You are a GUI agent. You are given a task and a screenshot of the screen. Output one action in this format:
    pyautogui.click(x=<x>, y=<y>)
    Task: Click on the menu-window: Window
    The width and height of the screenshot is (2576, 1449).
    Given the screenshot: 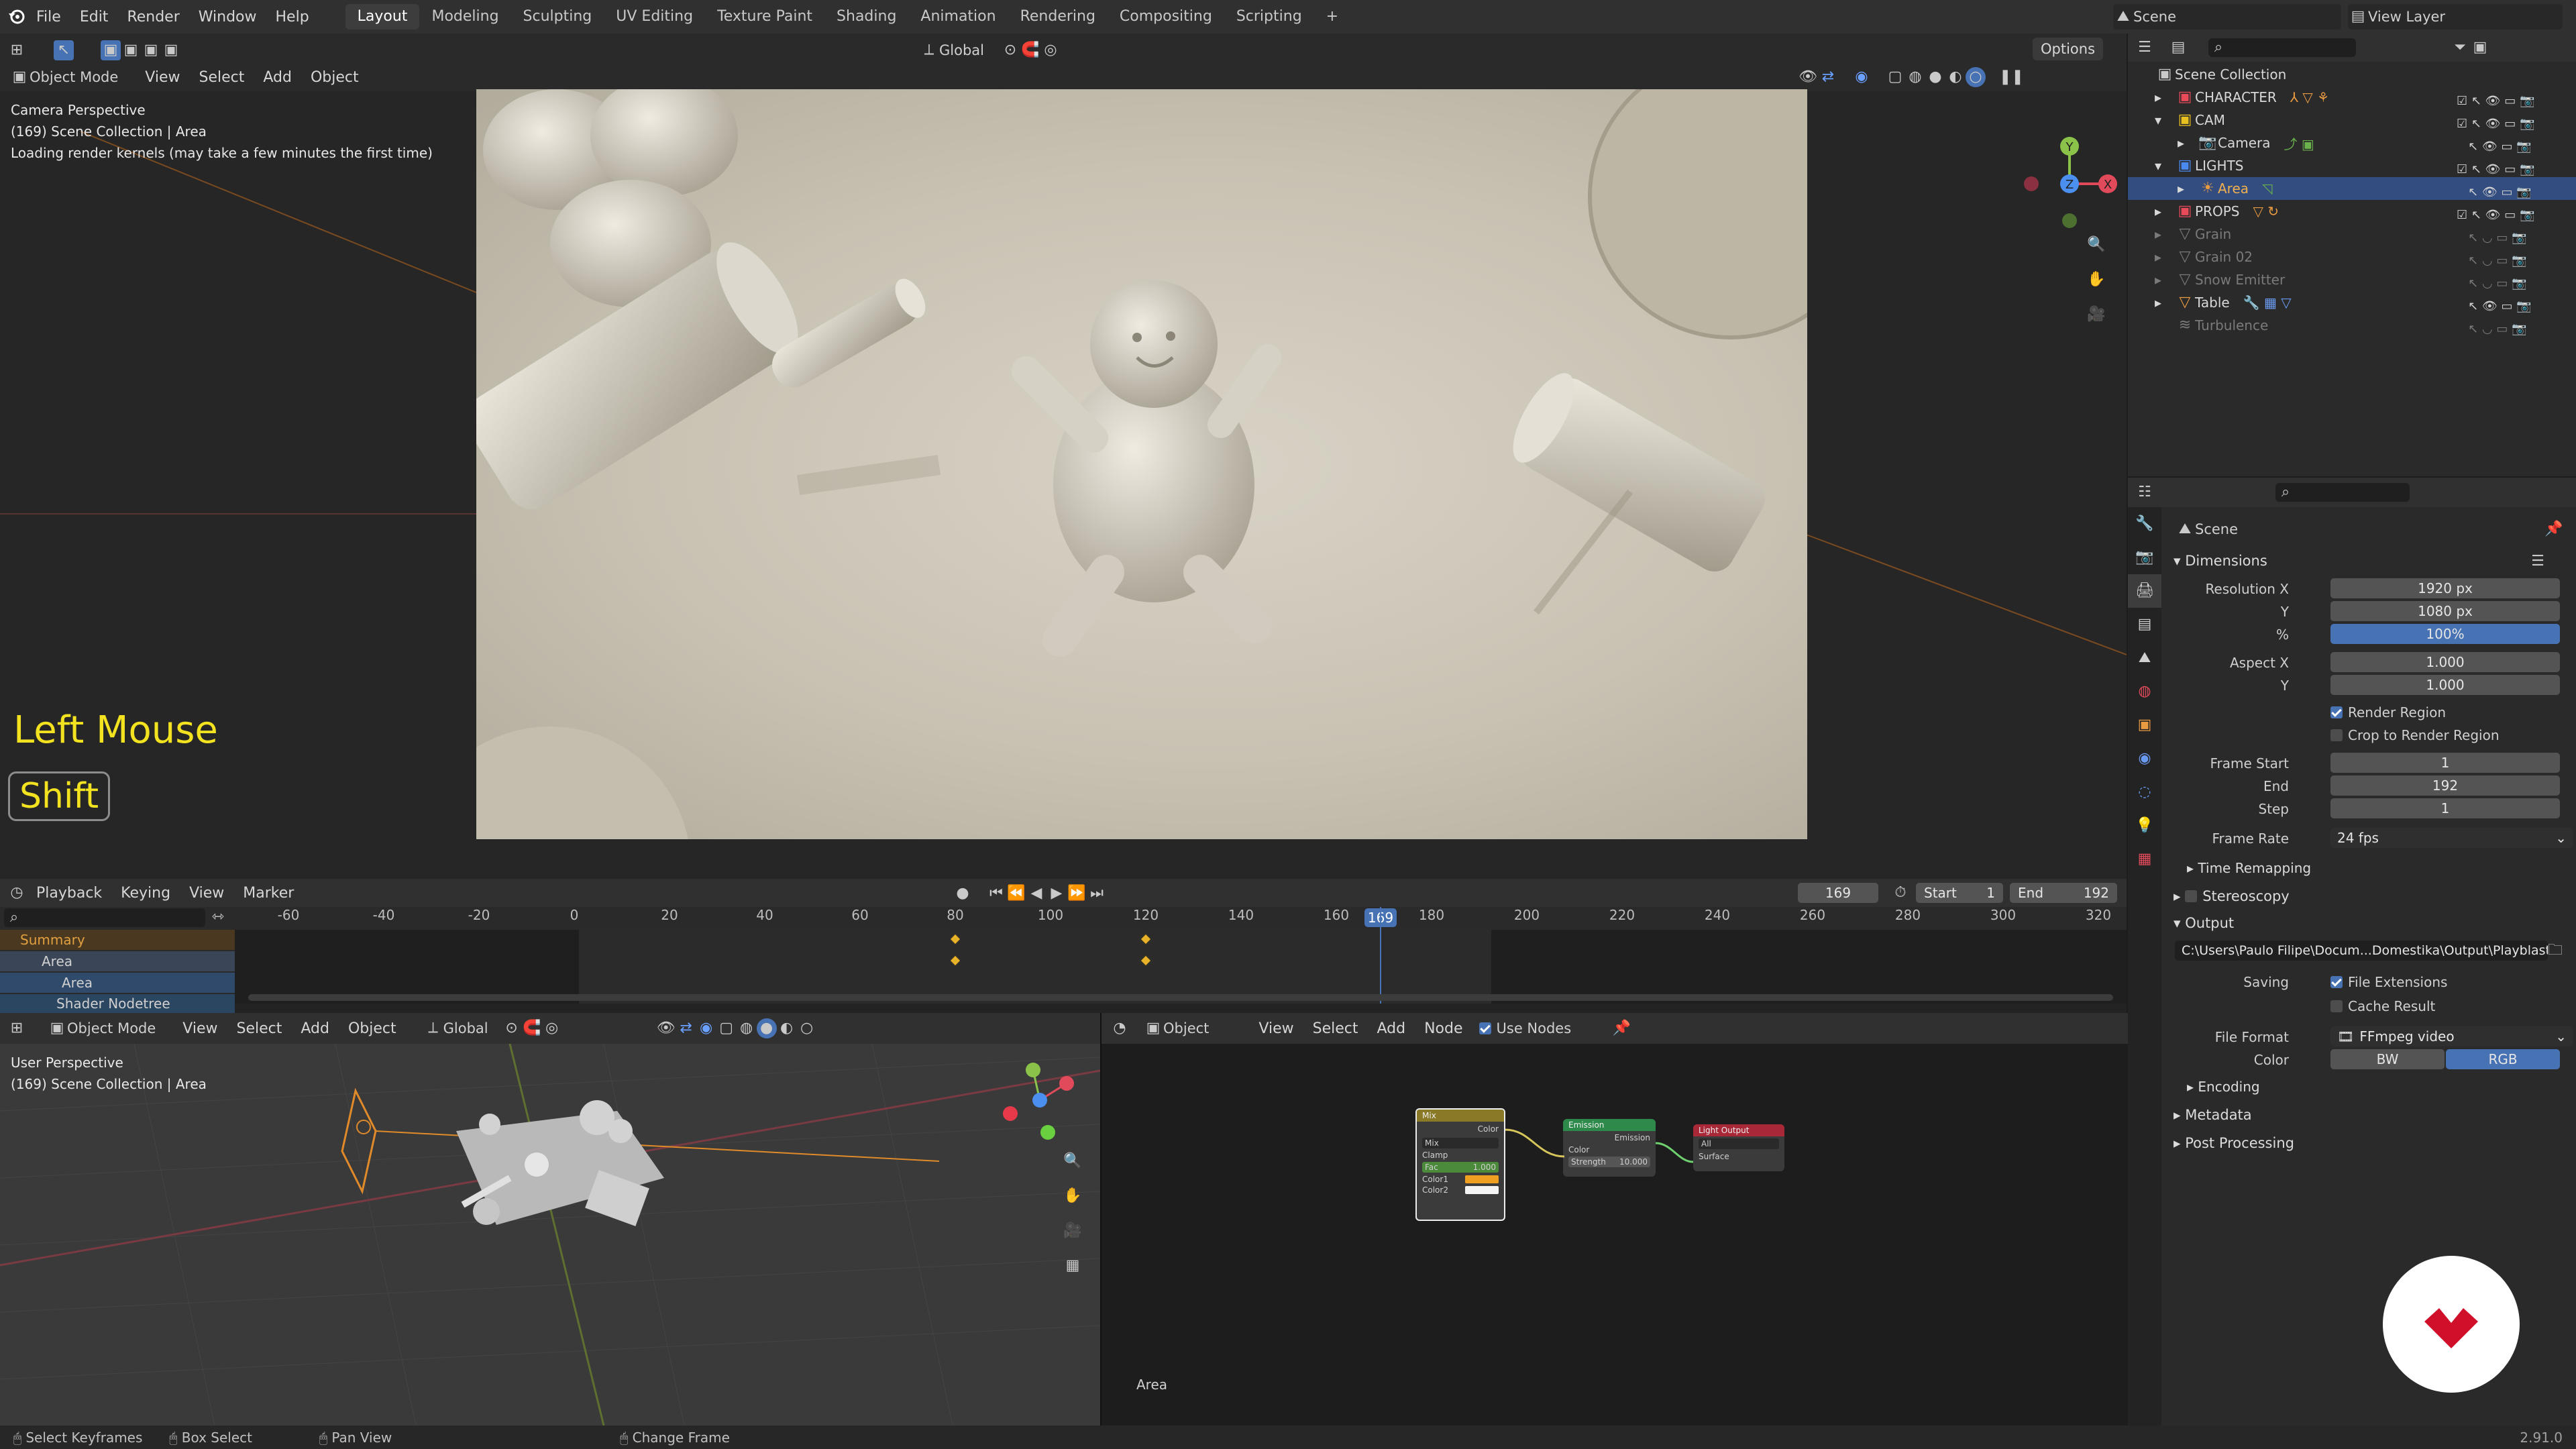 What is the action you would take?
    pyautogui.click(x=227, y=17)
    